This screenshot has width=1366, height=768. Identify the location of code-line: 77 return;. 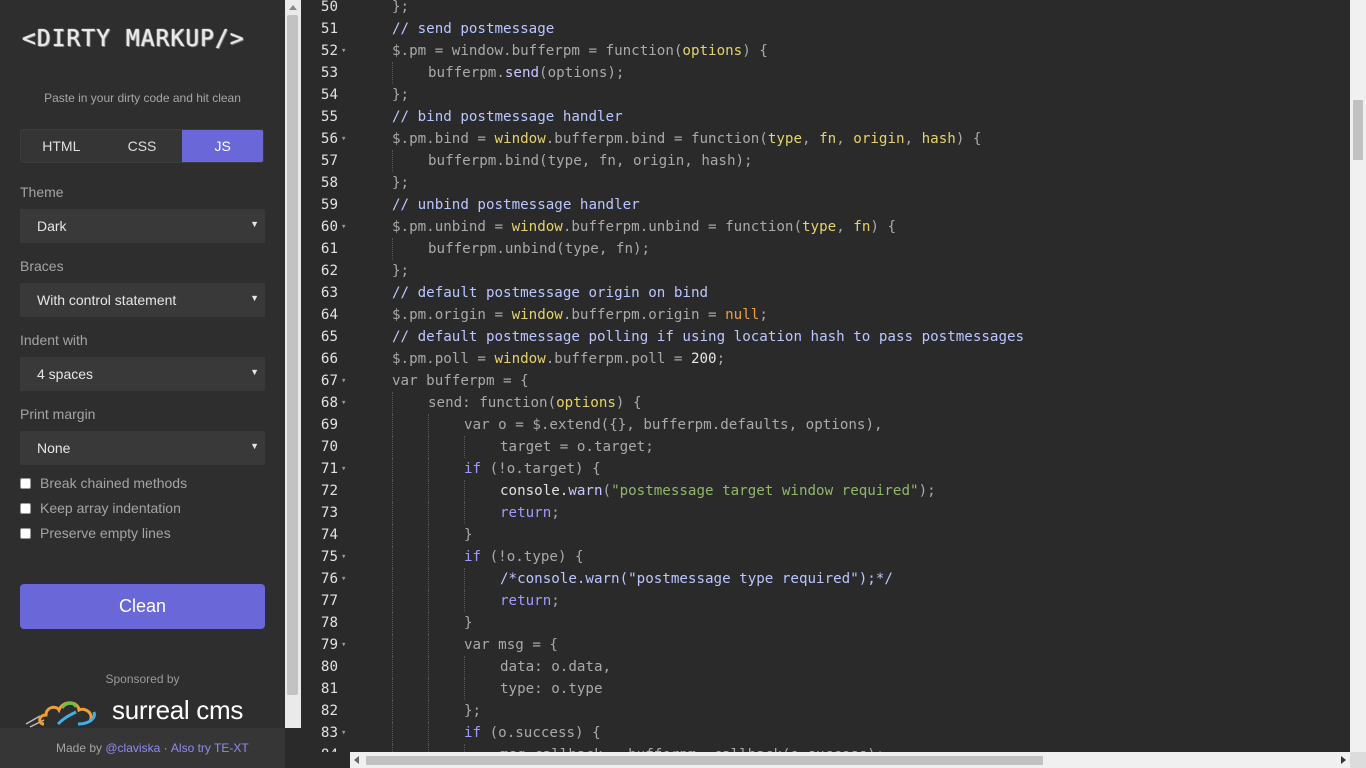
(825, 601).